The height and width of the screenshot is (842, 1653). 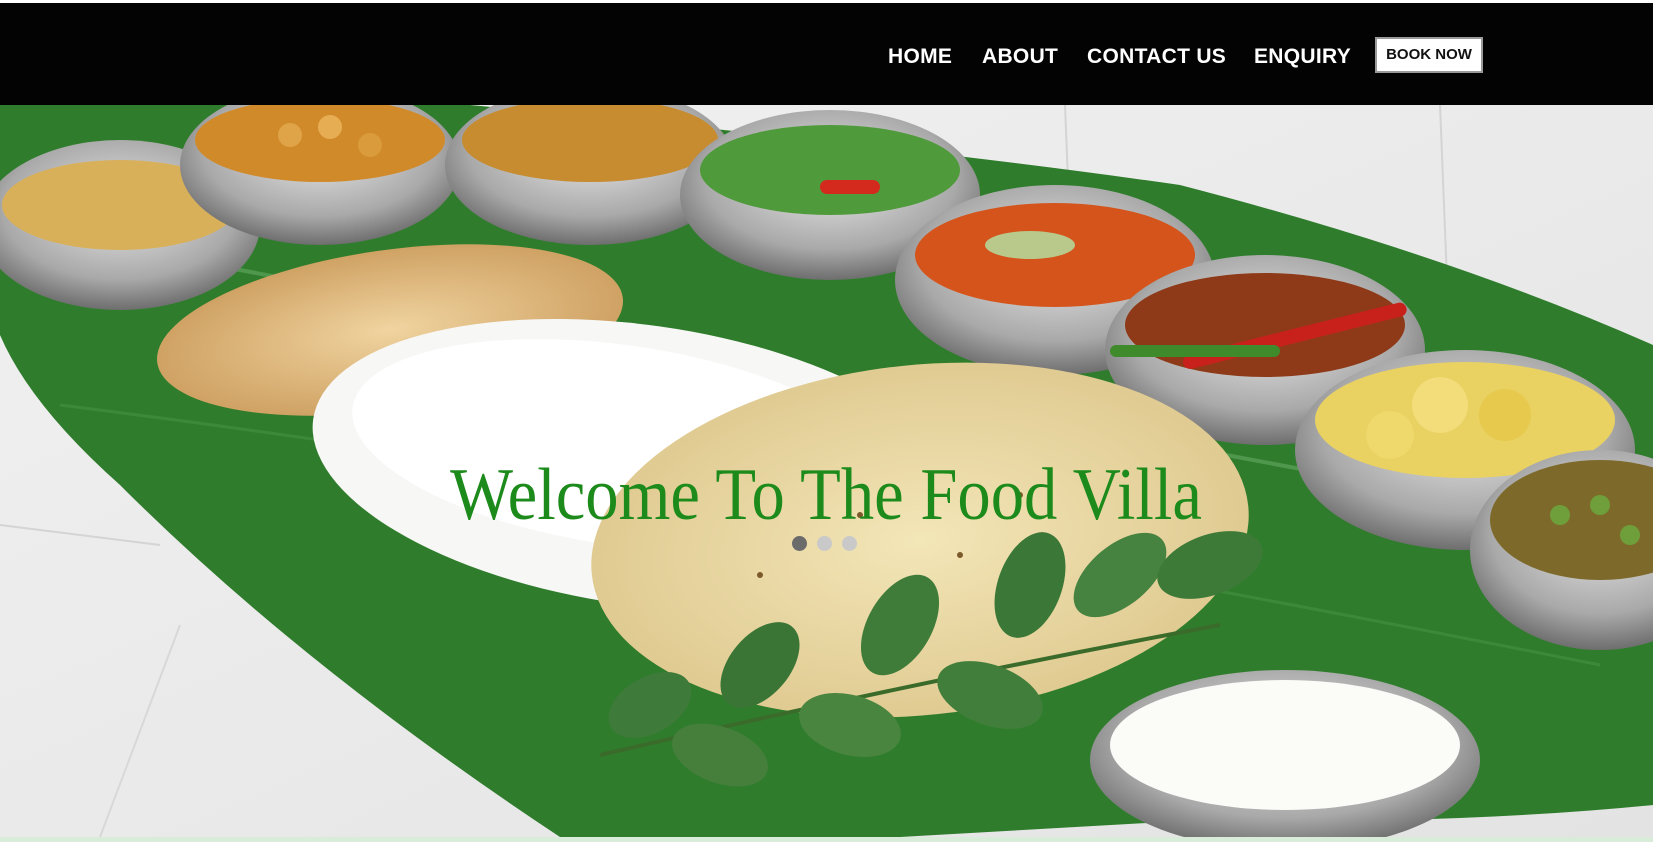 I want to click on nav-home-link: HOME, so click(x=920, y=57).